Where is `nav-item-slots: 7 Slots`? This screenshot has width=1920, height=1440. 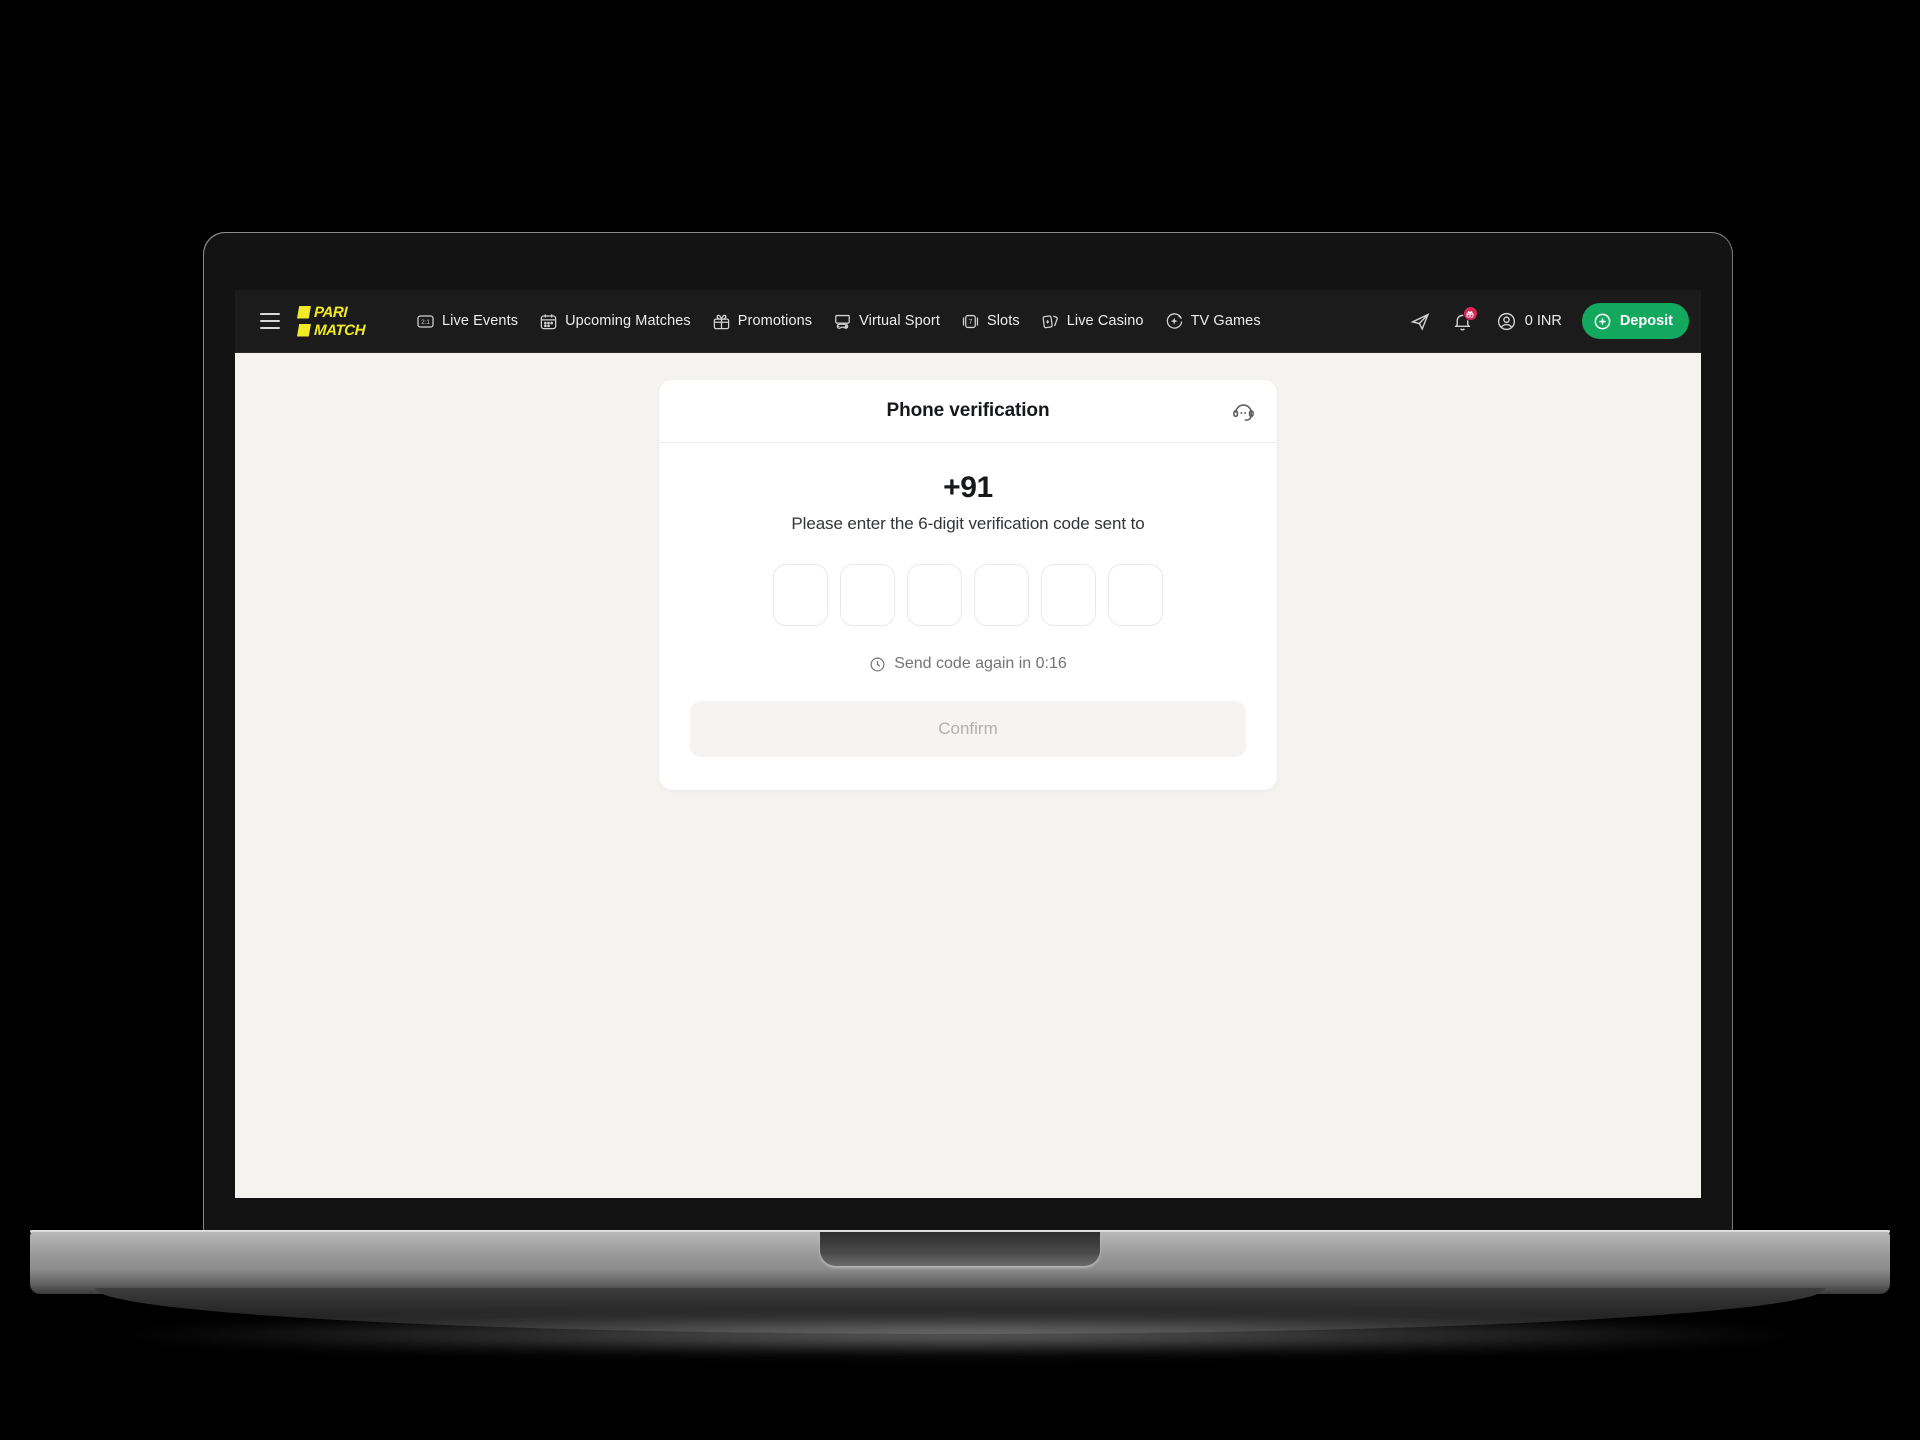 nav-item-slots: 7 Slots is located at coordinates (990, 321).